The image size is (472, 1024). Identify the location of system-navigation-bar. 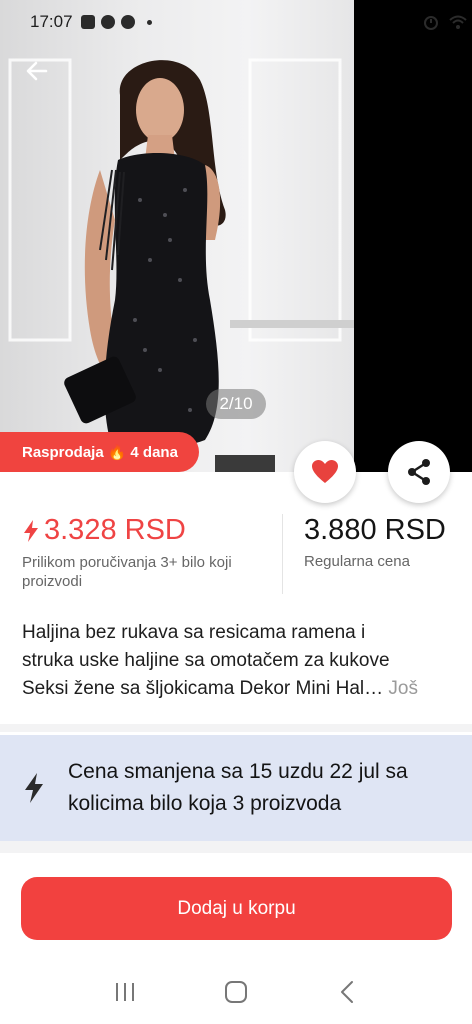
(236, 992).